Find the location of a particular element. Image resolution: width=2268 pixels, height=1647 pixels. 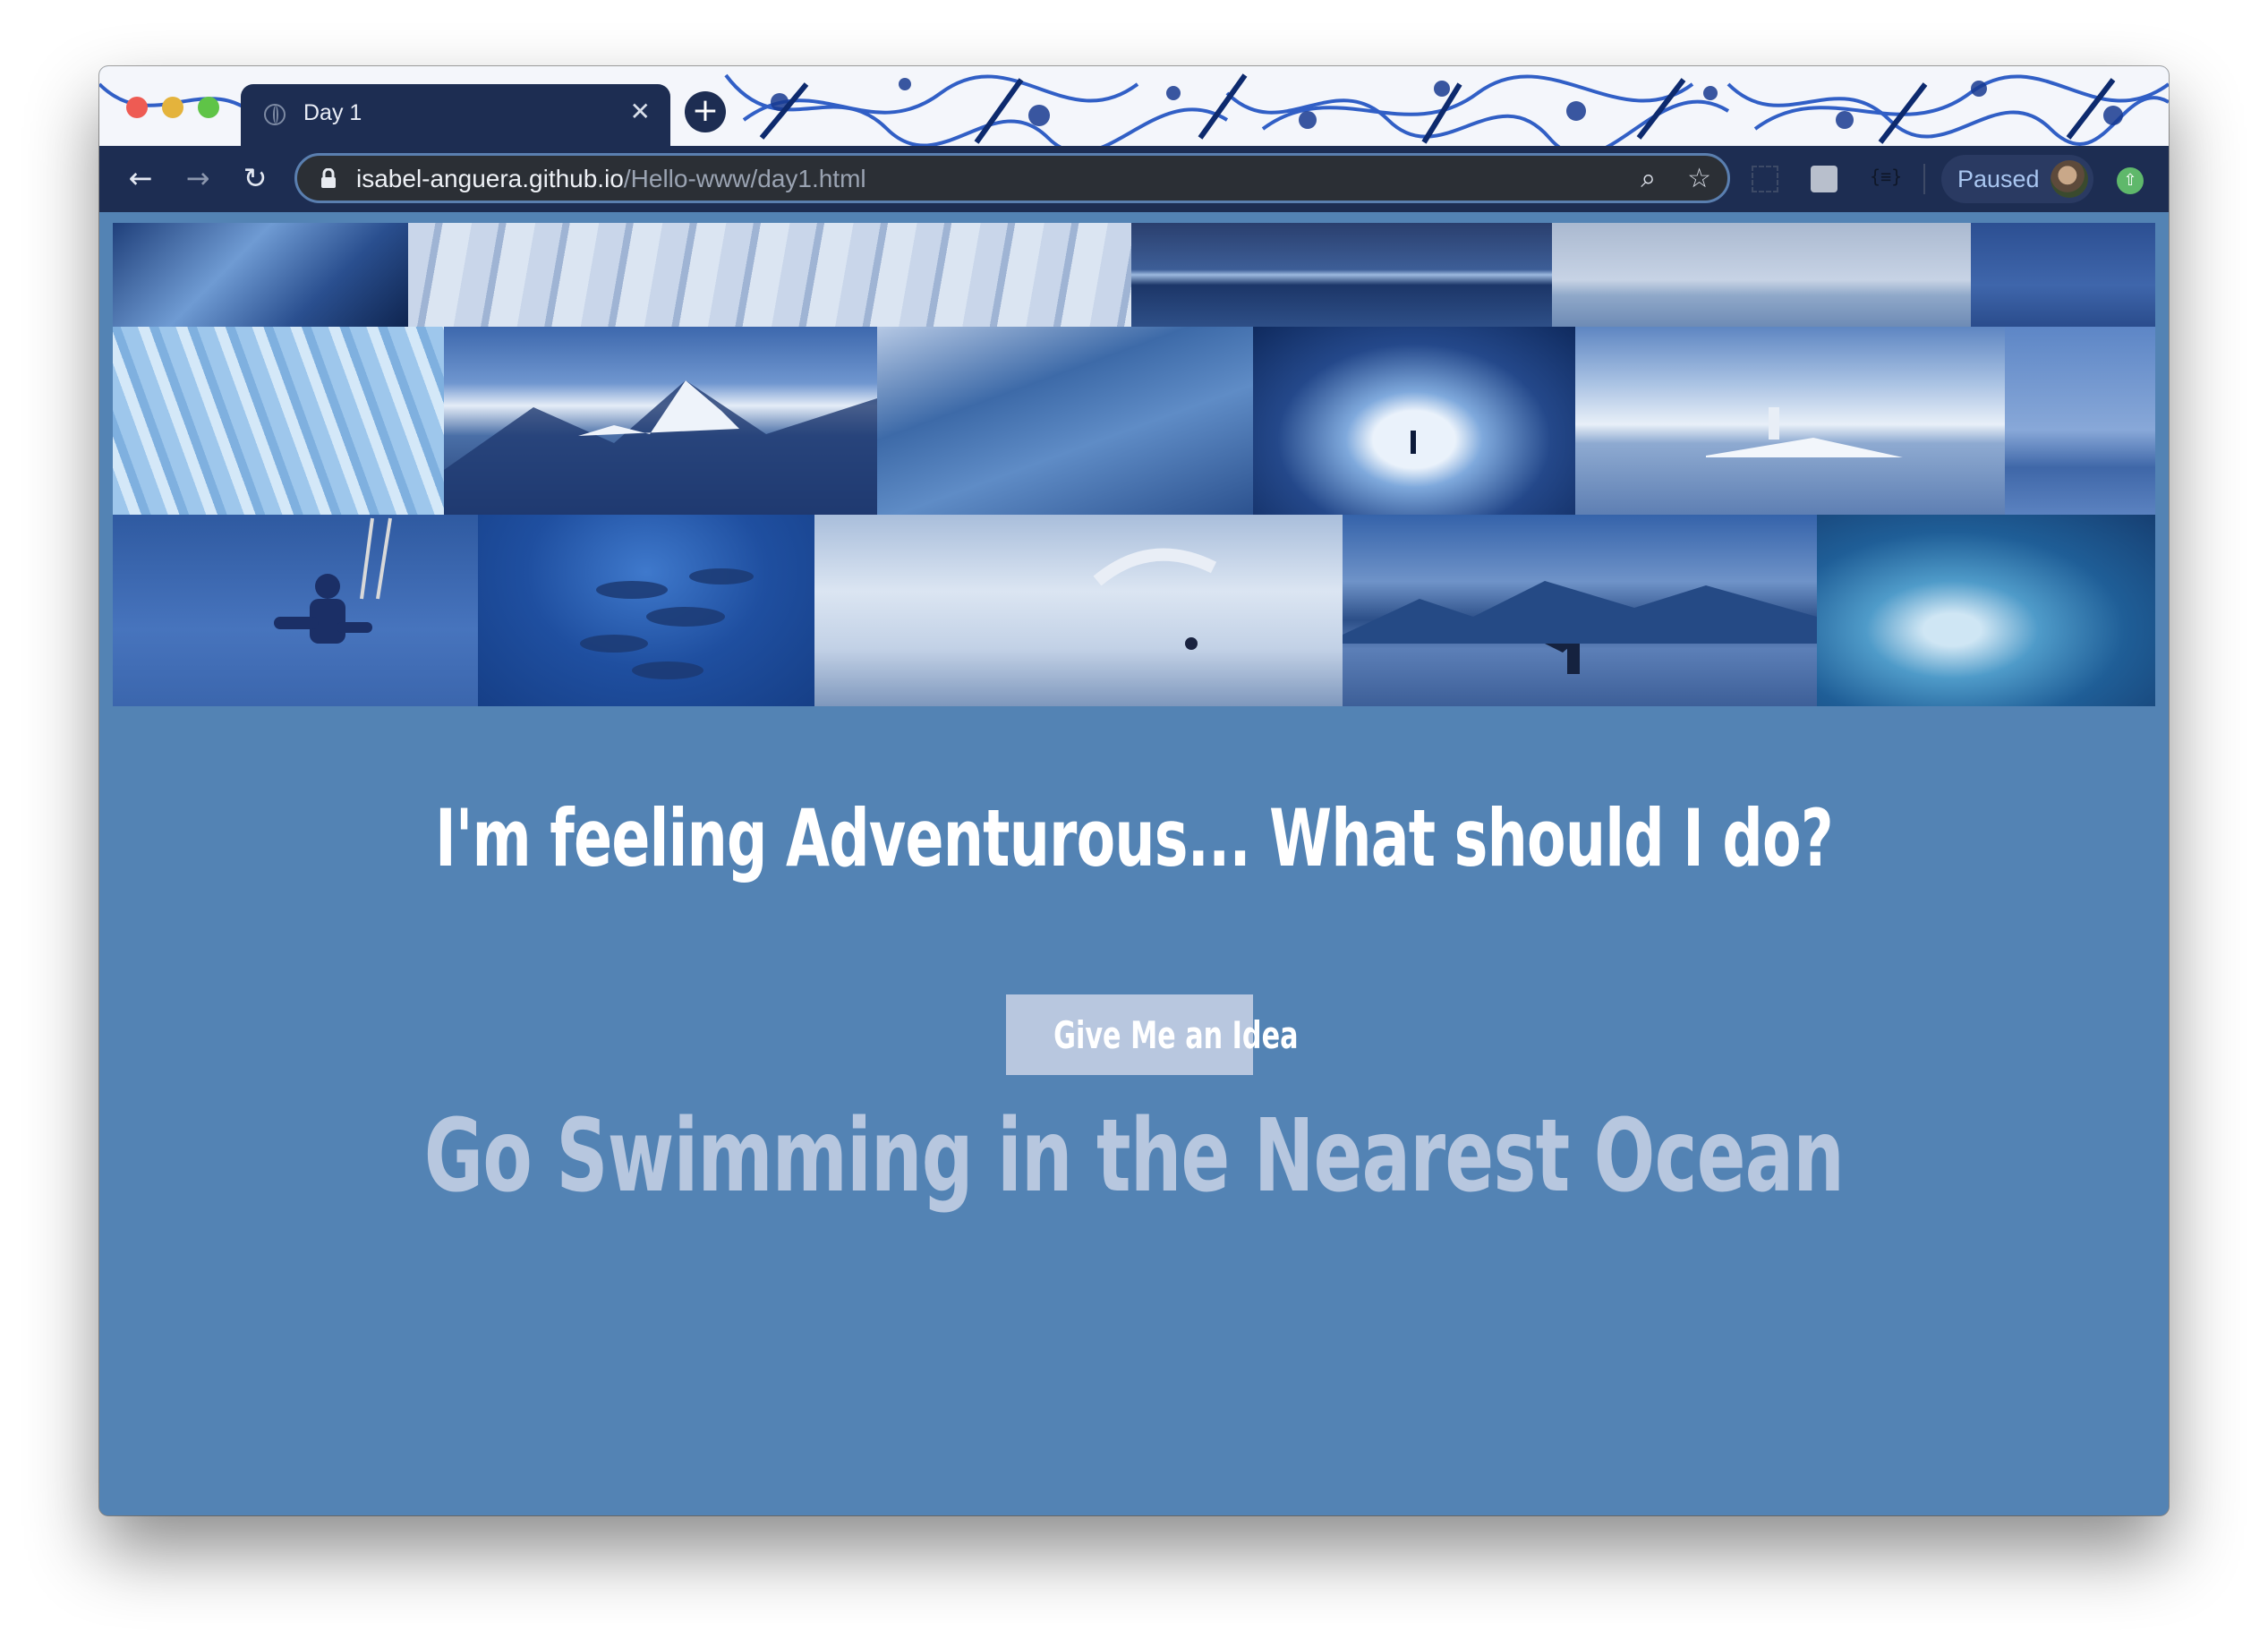

url-path: /Hello-www/day1.html is located at coordinates (745, 178).